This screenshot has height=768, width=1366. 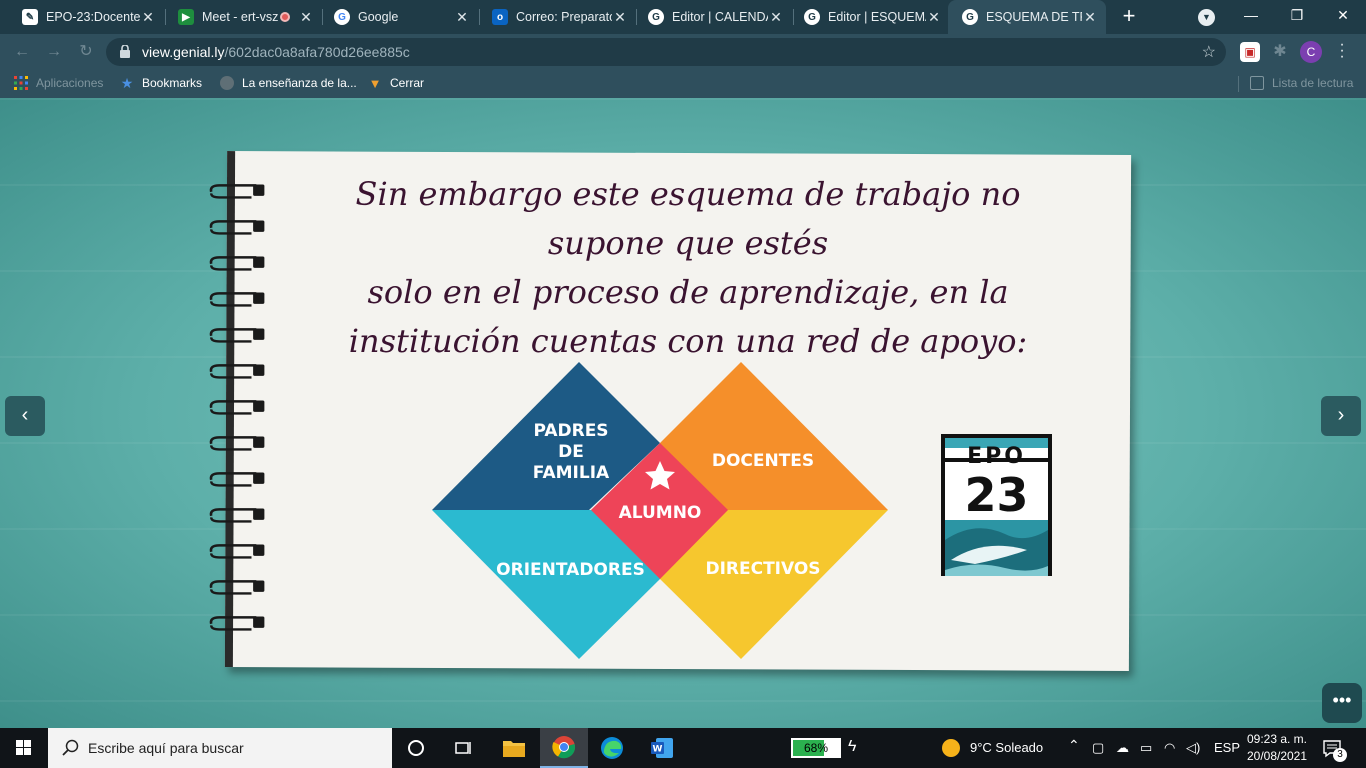 What do you see at coordinates (612, 748) in the screenshot?
I see `edge-icon` at bounding box center [612, 748].